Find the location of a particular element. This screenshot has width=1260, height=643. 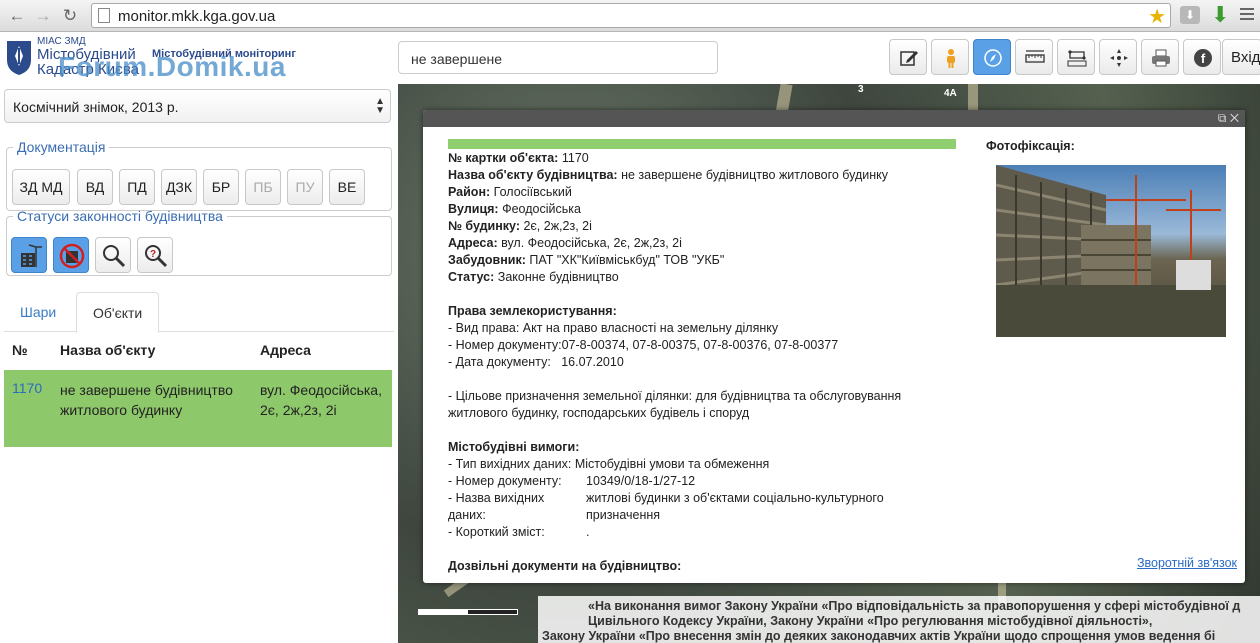

land-rights-title: Права землекористування: is located at coordinates (532, 311).